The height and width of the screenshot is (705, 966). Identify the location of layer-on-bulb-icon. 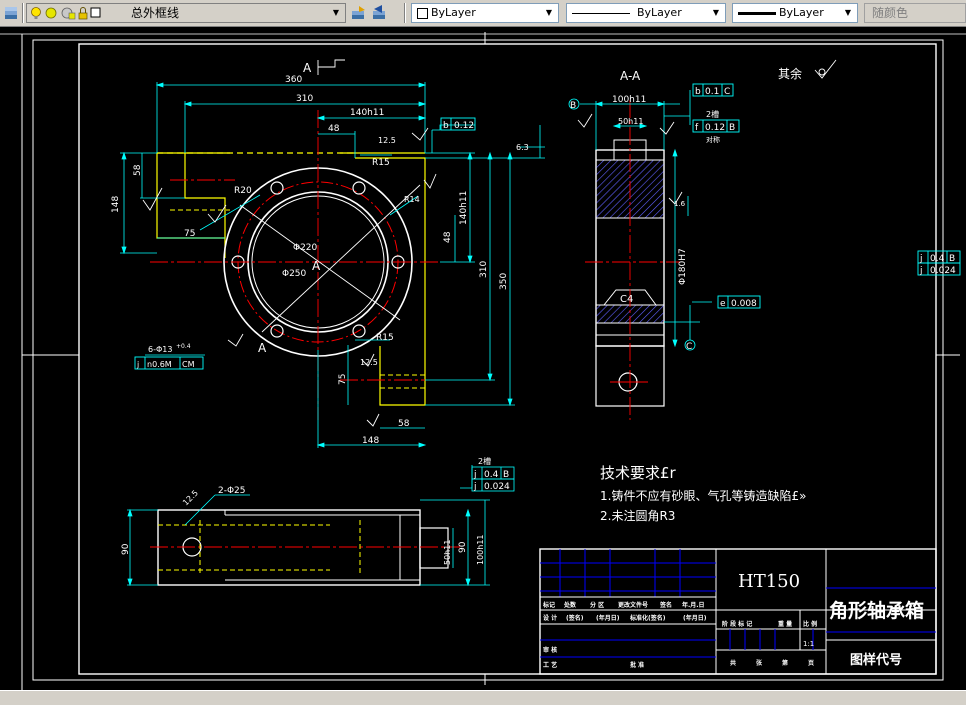
(36, 13).